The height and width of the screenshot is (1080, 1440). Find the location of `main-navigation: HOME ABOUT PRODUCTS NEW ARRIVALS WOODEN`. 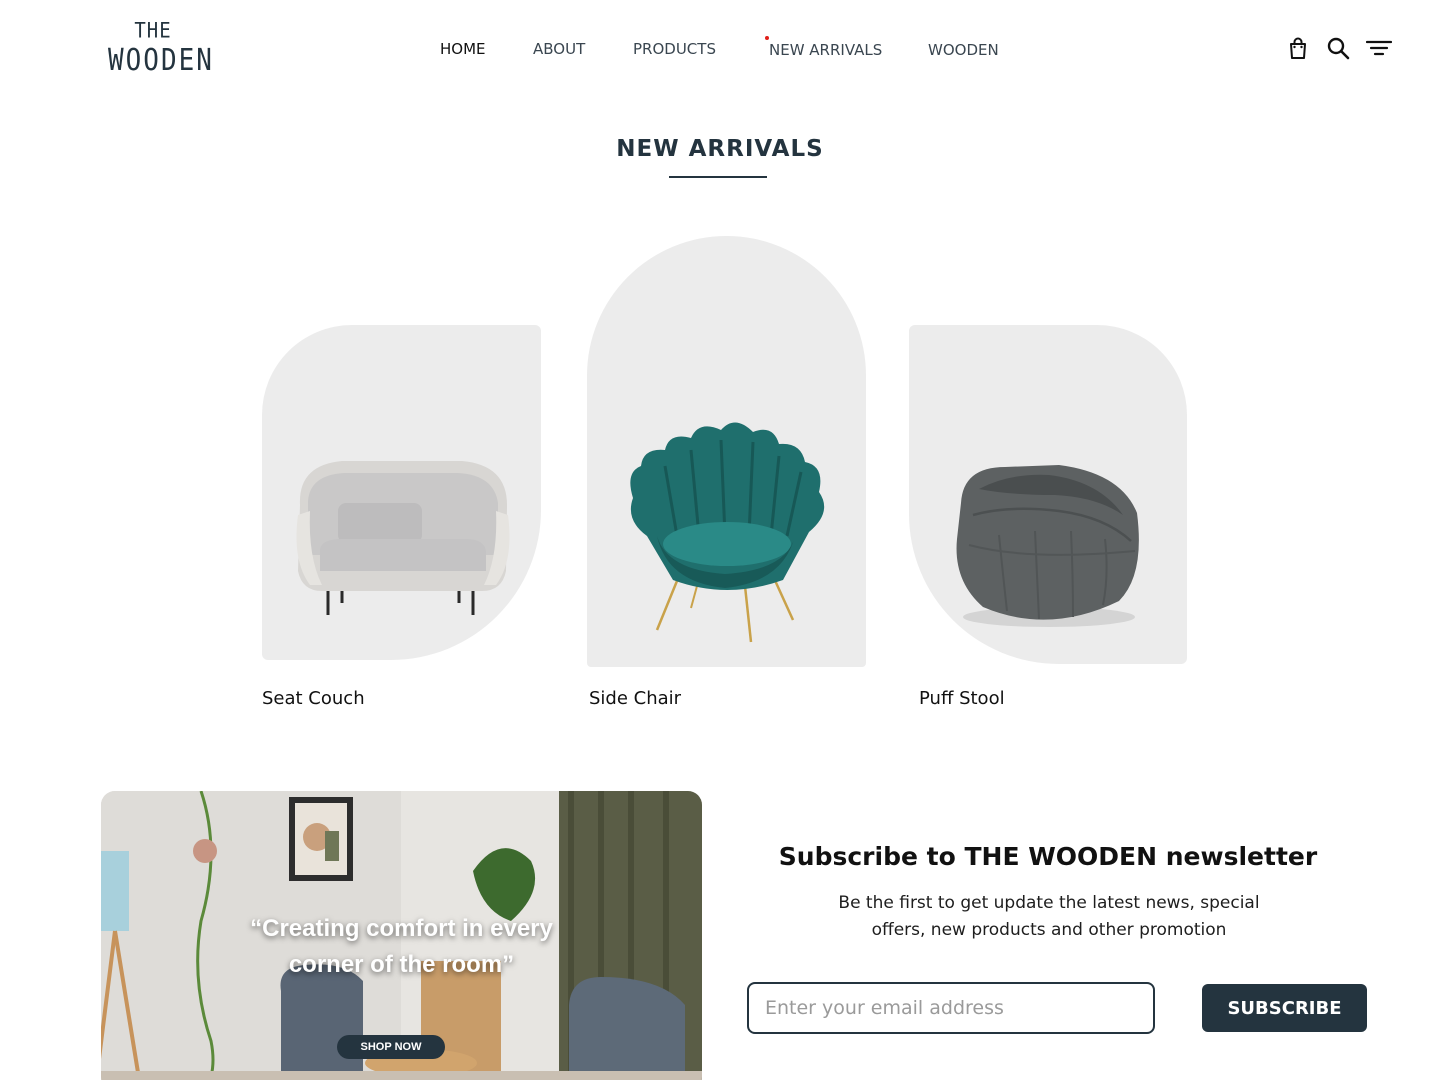

main-navigation: HOME ABOUT PRODUCTS NEW ARRIVALS WOODEN is located at coordinates (720, 50).